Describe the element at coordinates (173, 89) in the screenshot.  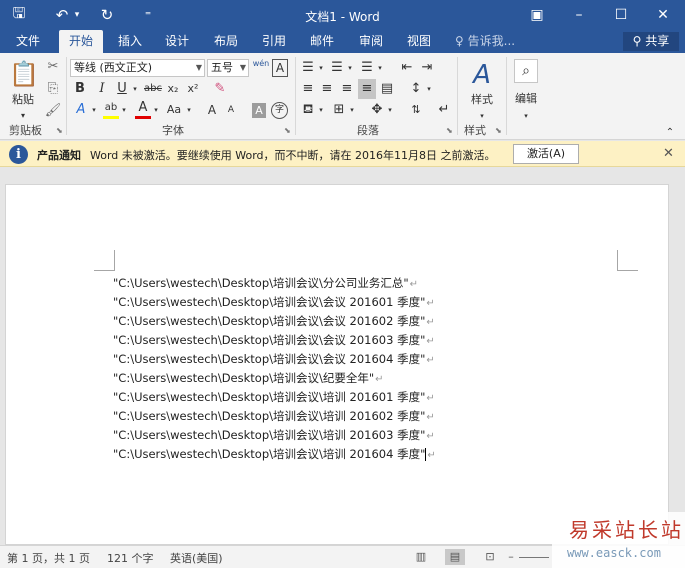
I see `subscript-button: x₂` at that location.